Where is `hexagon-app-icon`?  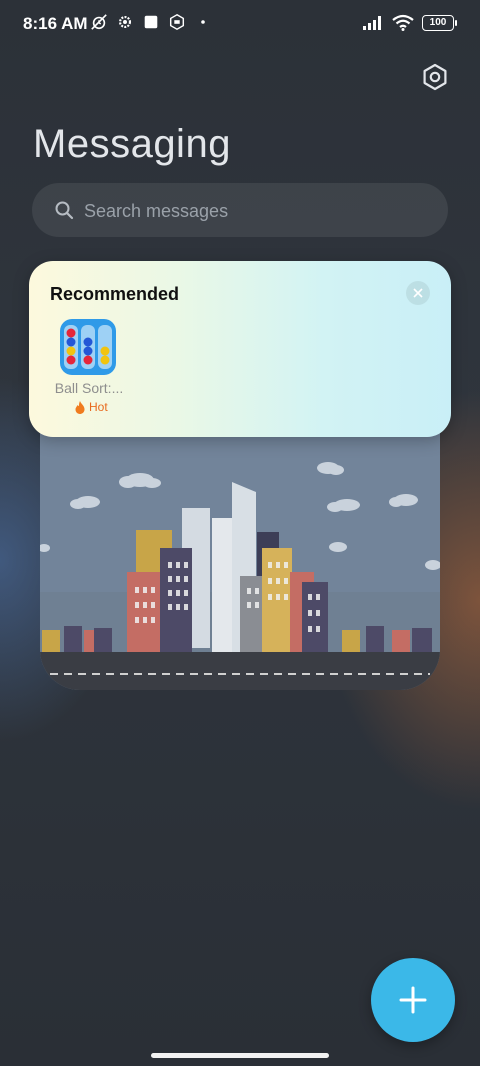 hexagon-app-icon is located at coordinates (177, 22).